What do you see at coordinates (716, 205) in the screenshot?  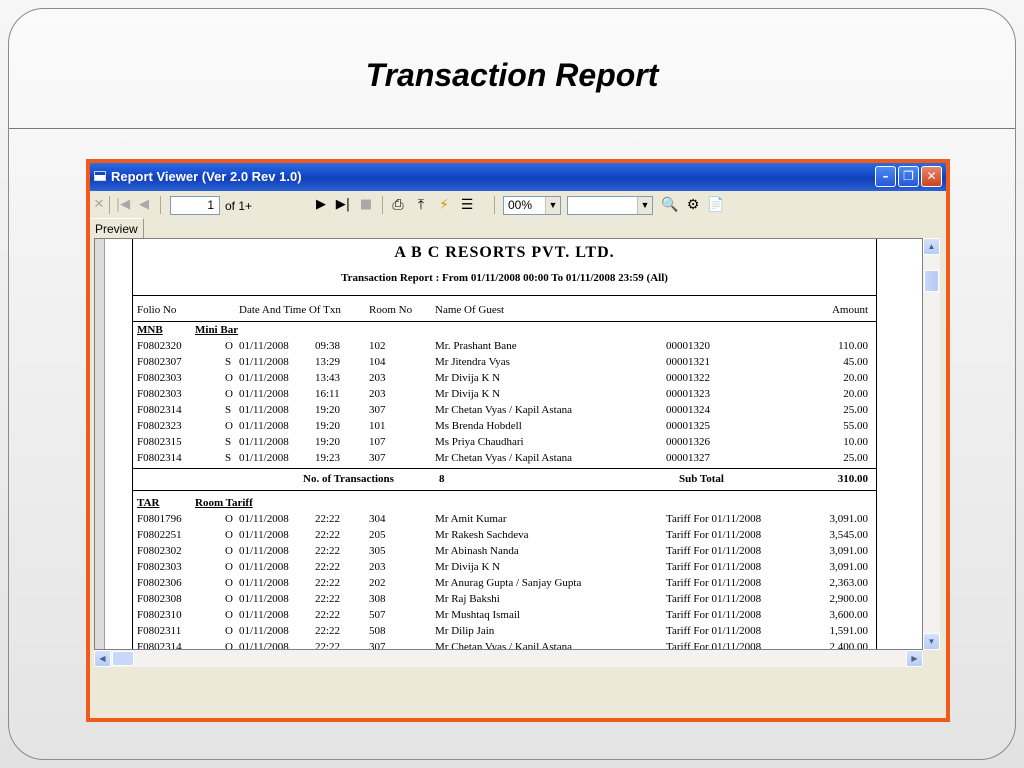 I see `zoom-icon: 📄` at bounding box center [716, 205].